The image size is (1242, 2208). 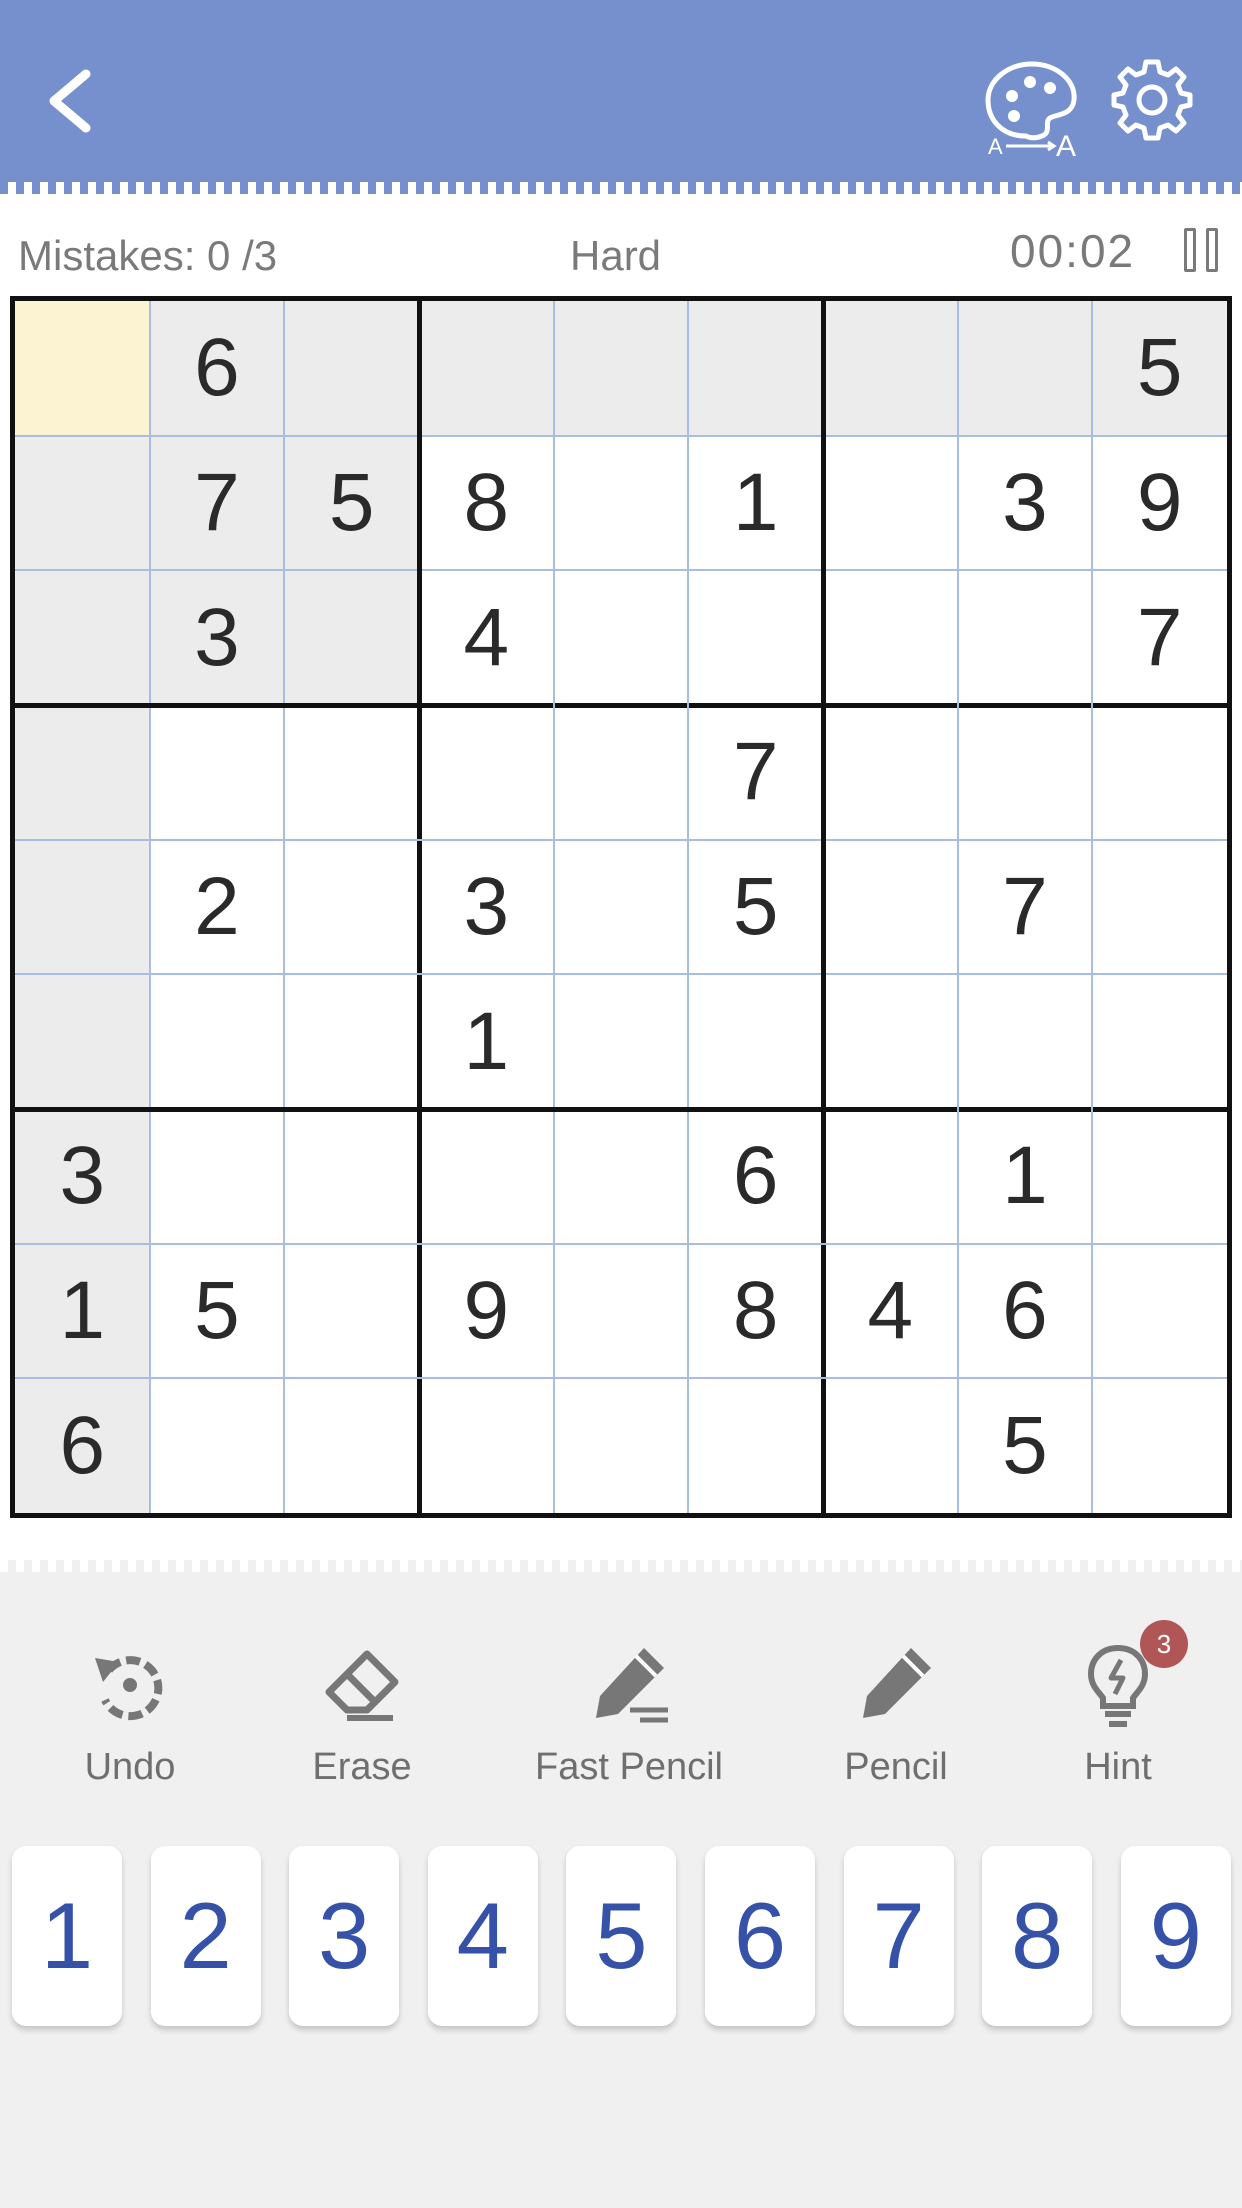 What do you see at coordinates (130, 1720) in the screenshot?
I see `undo-button: Undo` at bounding box center [130, 1720].